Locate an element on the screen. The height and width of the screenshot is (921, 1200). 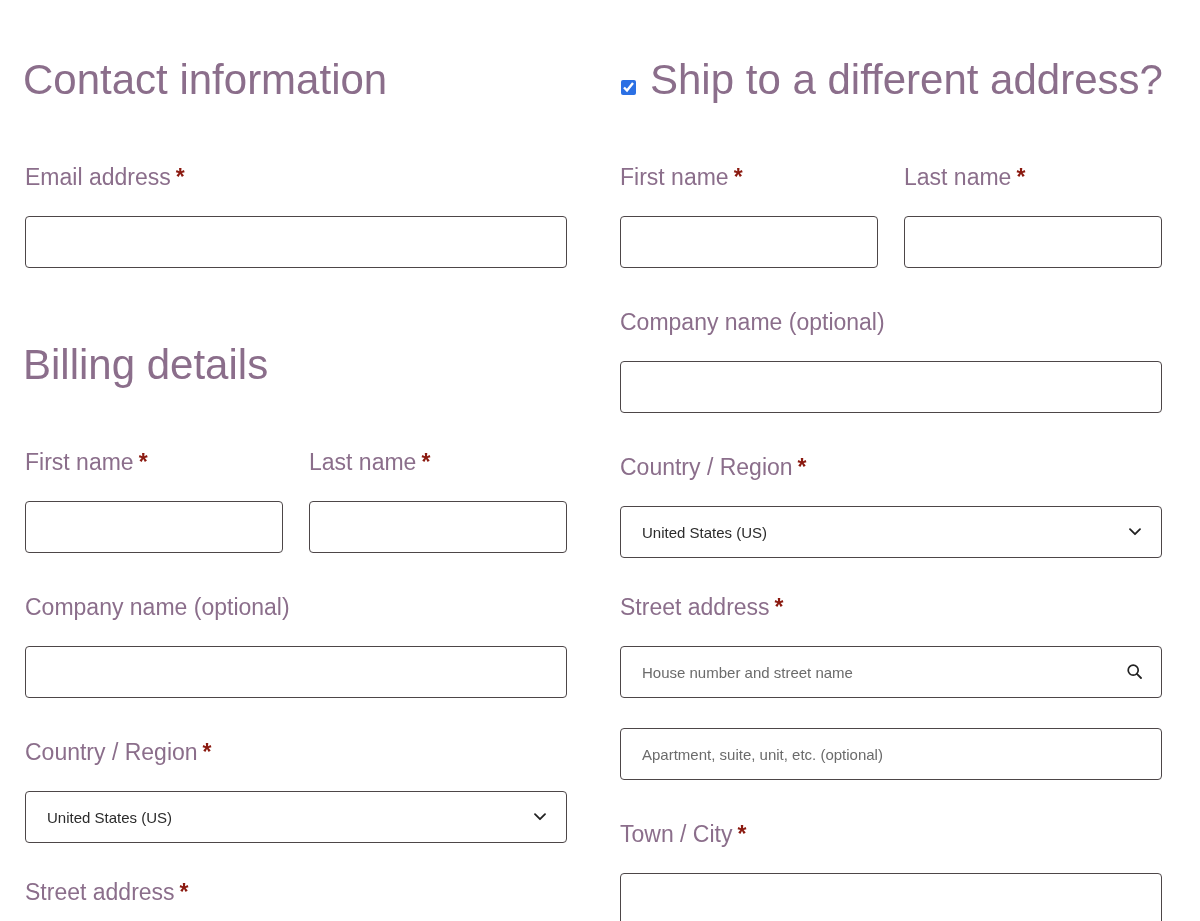
field-label: Town / City is located at coordinates (676, 834).